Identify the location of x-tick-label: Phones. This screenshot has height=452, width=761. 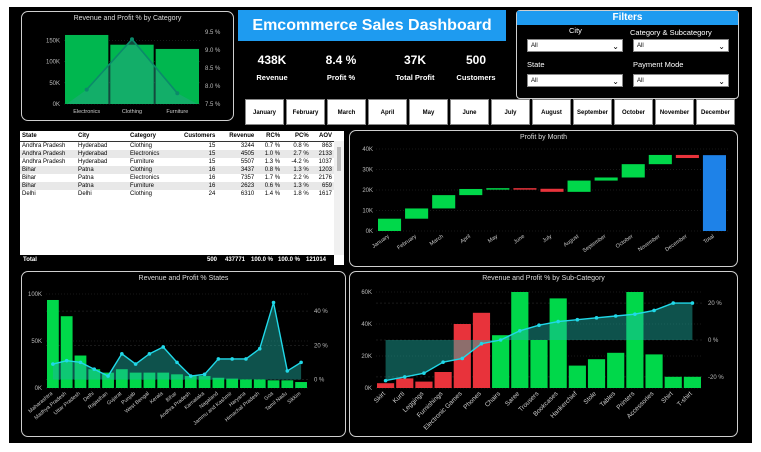
(472, 400).